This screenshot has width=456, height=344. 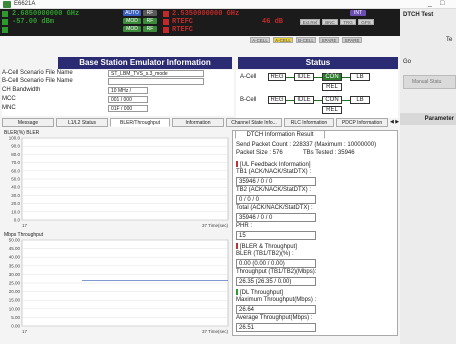 What do you see at coordinates (360, 100) in the screenshot?
I see `bcell-lb-state: LB` at bounding box center [360, 100].